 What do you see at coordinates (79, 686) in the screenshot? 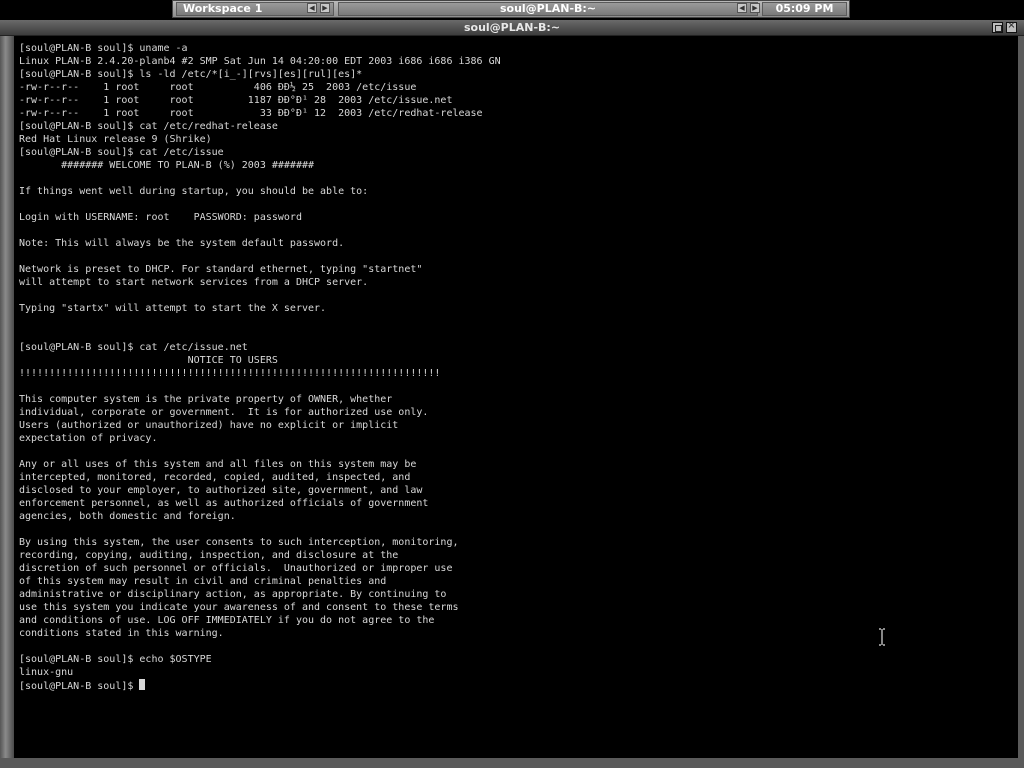
I see `terminal-prompt: [soul@PLAN-B soul]$` at bounding box center [79, 686].